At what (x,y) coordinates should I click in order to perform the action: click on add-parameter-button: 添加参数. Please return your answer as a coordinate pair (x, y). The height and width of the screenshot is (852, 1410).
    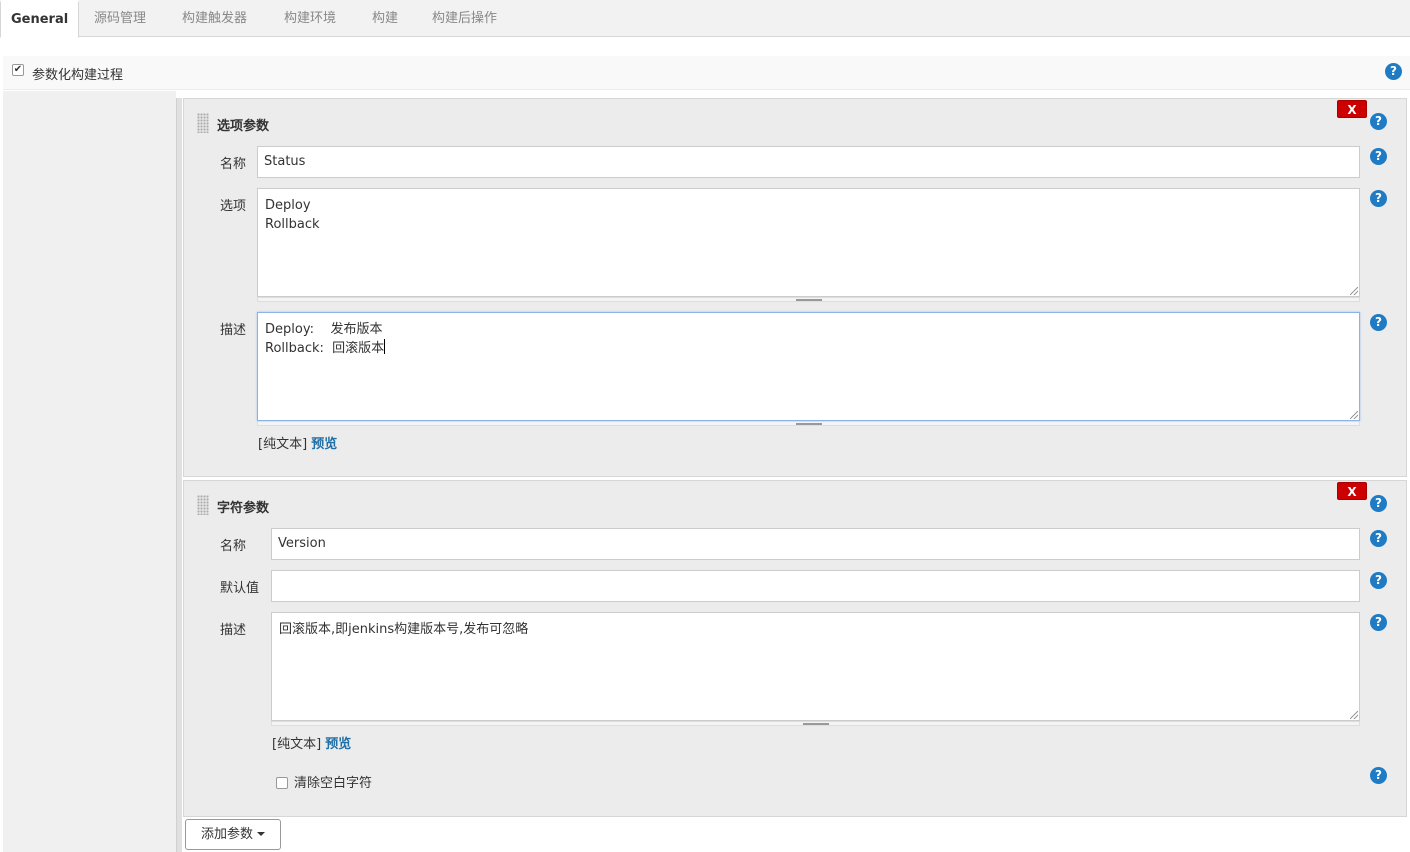
    Looking at the image, I should click on (233, 834).